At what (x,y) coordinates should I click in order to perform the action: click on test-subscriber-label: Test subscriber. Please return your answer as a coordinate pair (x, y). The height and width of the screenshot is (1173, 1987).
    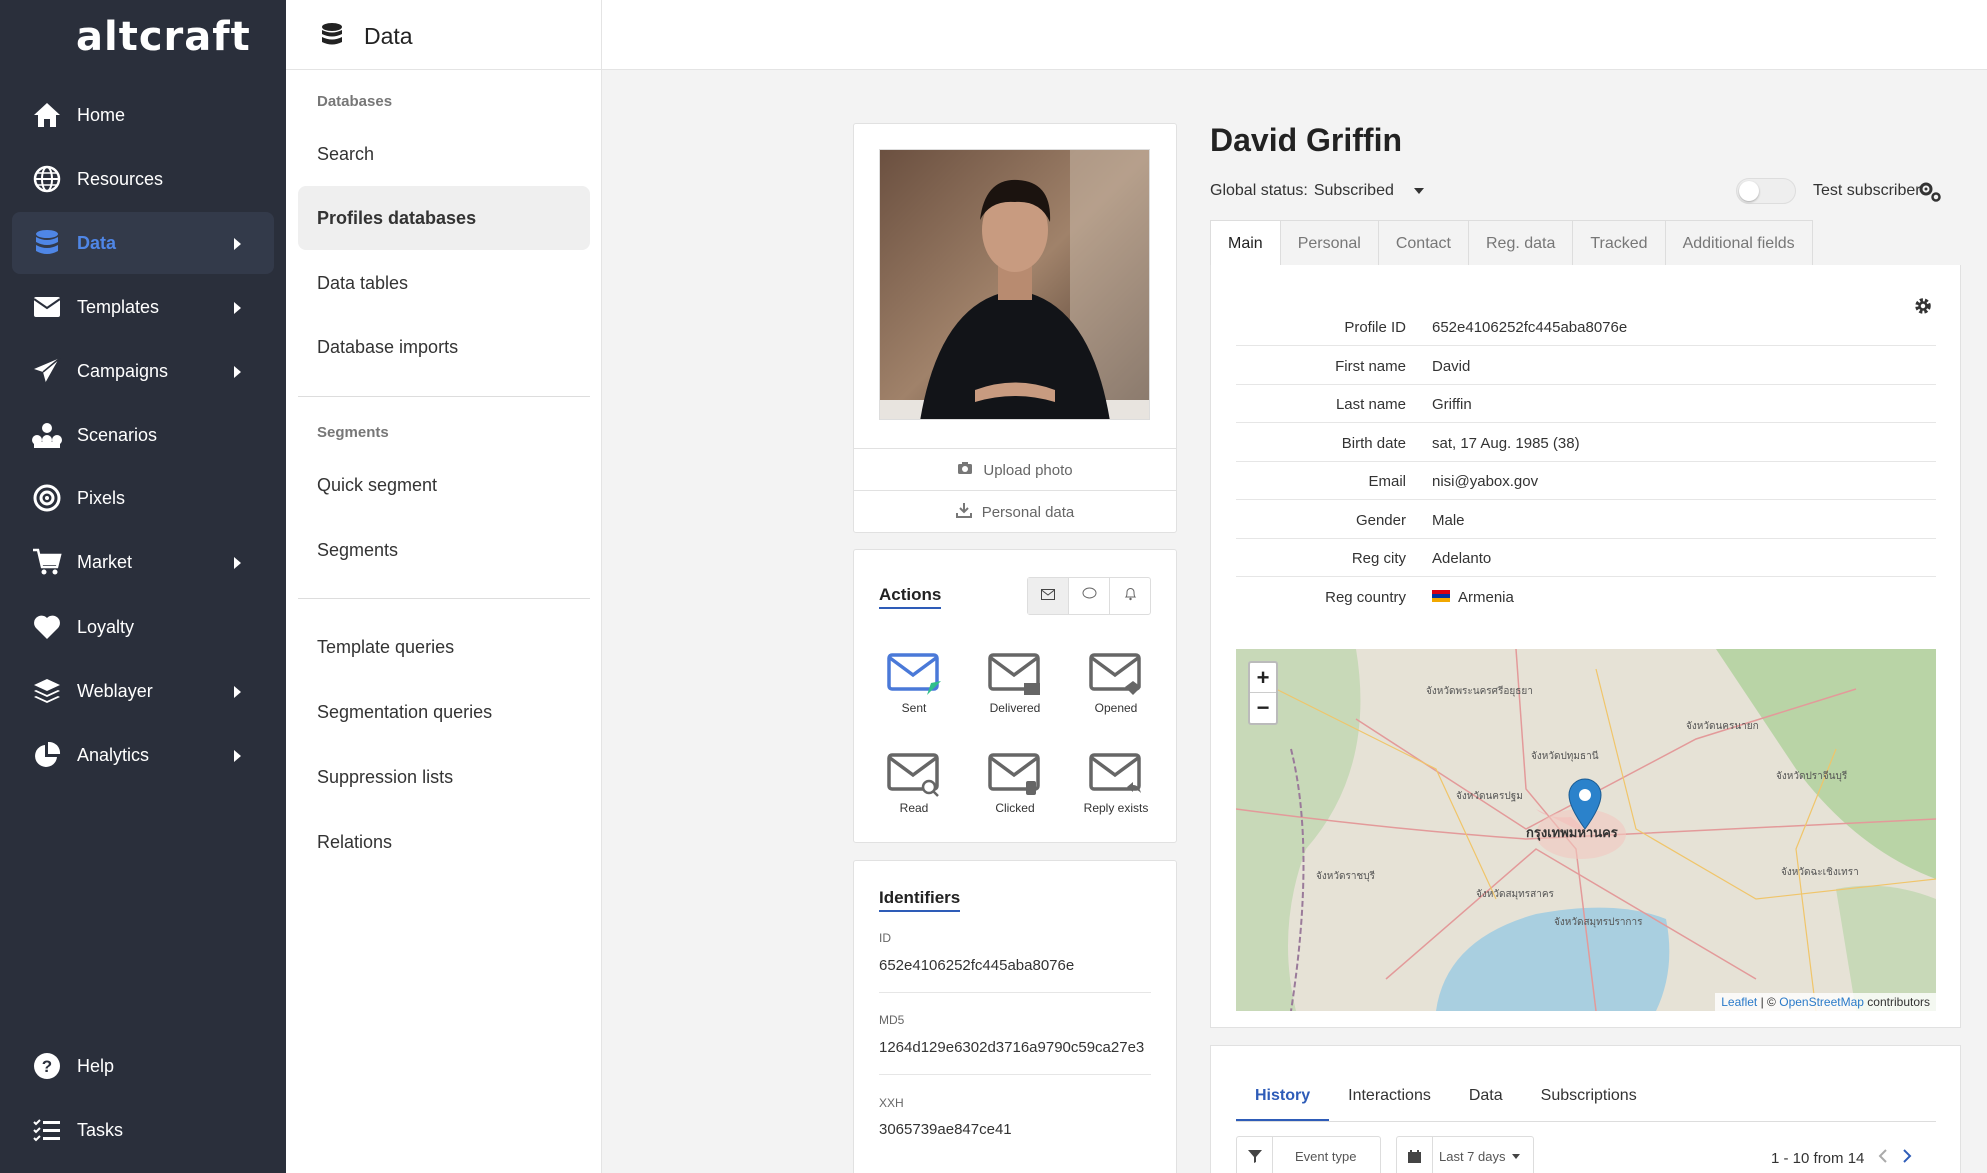
    Looking at the image, I should click on (1867, 190).